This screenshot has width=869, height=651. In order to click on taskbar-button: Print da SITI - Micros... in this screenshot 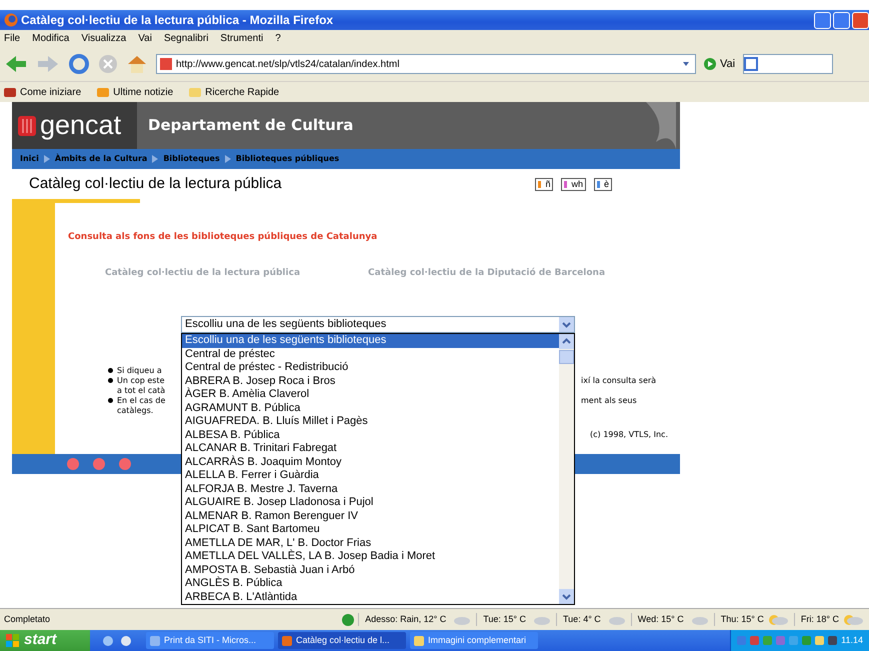, I will do `click(210, 640)`.